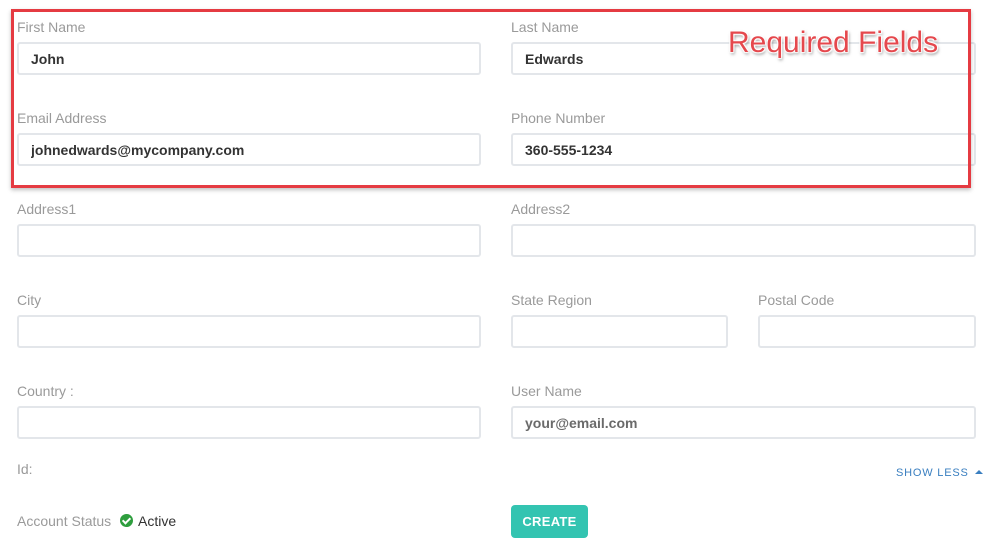 Image resolution: width=985 pixels, height=546 pixels. I want to click on city-label: City, so click(29, 300).